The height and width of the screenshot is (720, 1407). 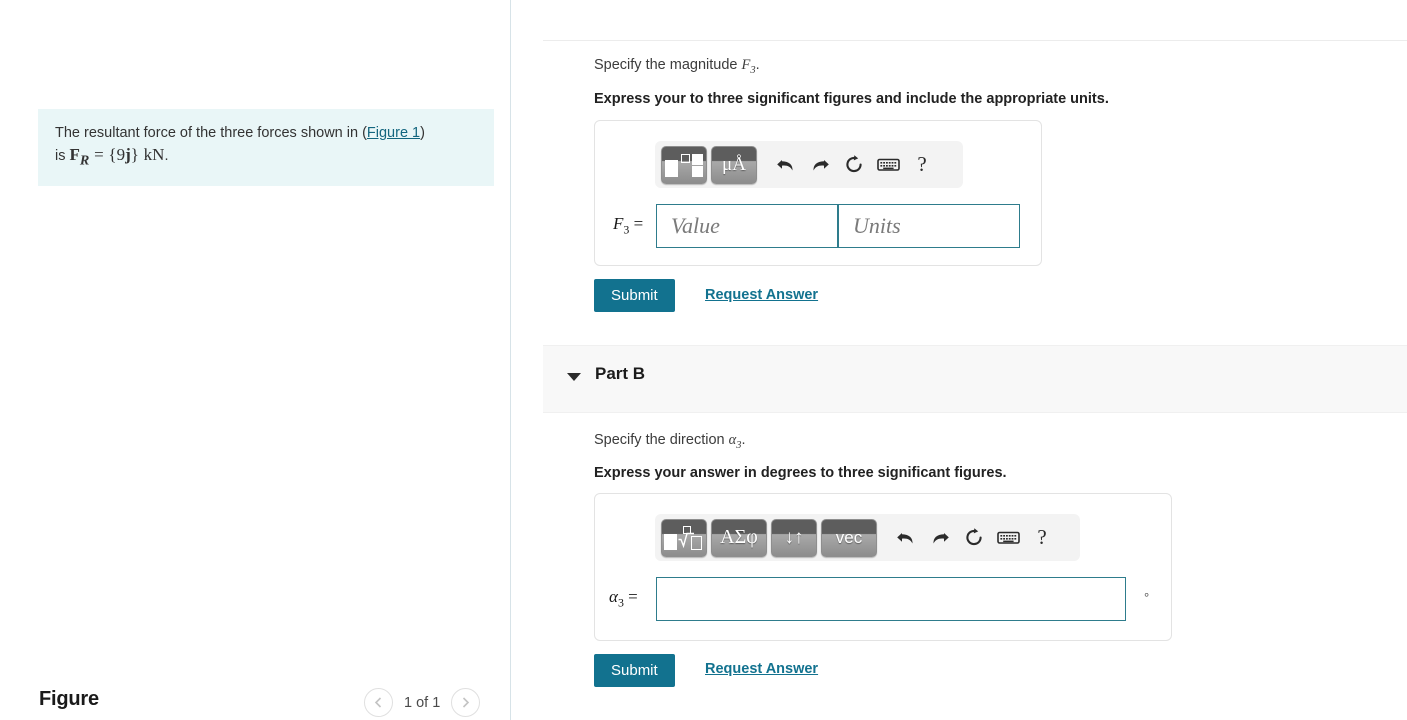 What do you see at coordinates (748, 66) in the screenshot?
I see `part-a-prompt-symbol: F3` at bounding box center [748, 66].